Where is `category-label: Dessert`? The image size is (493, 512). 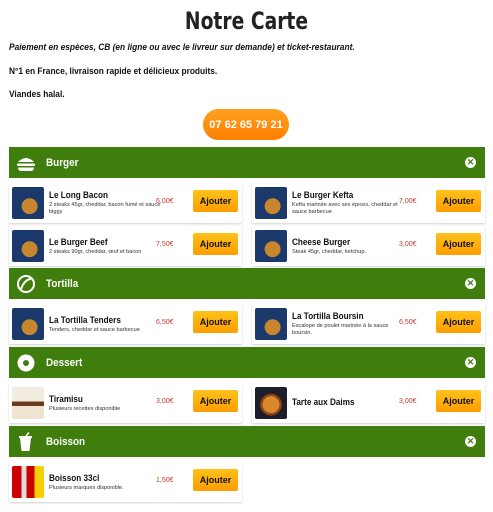 category-label: Dessert is located at coordinates (64, 362).